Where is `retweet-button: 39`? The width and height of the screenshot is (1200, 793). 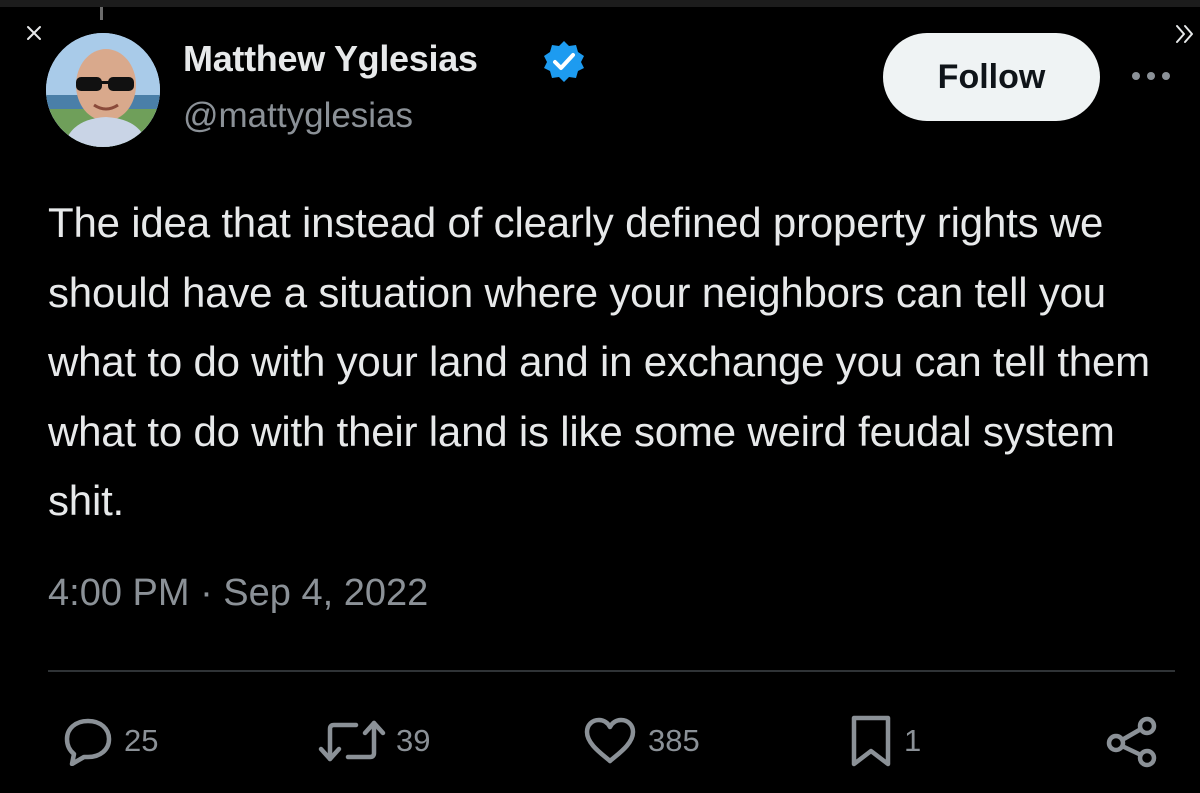 retweet-button: 39 is located at coordinates (374, 741).